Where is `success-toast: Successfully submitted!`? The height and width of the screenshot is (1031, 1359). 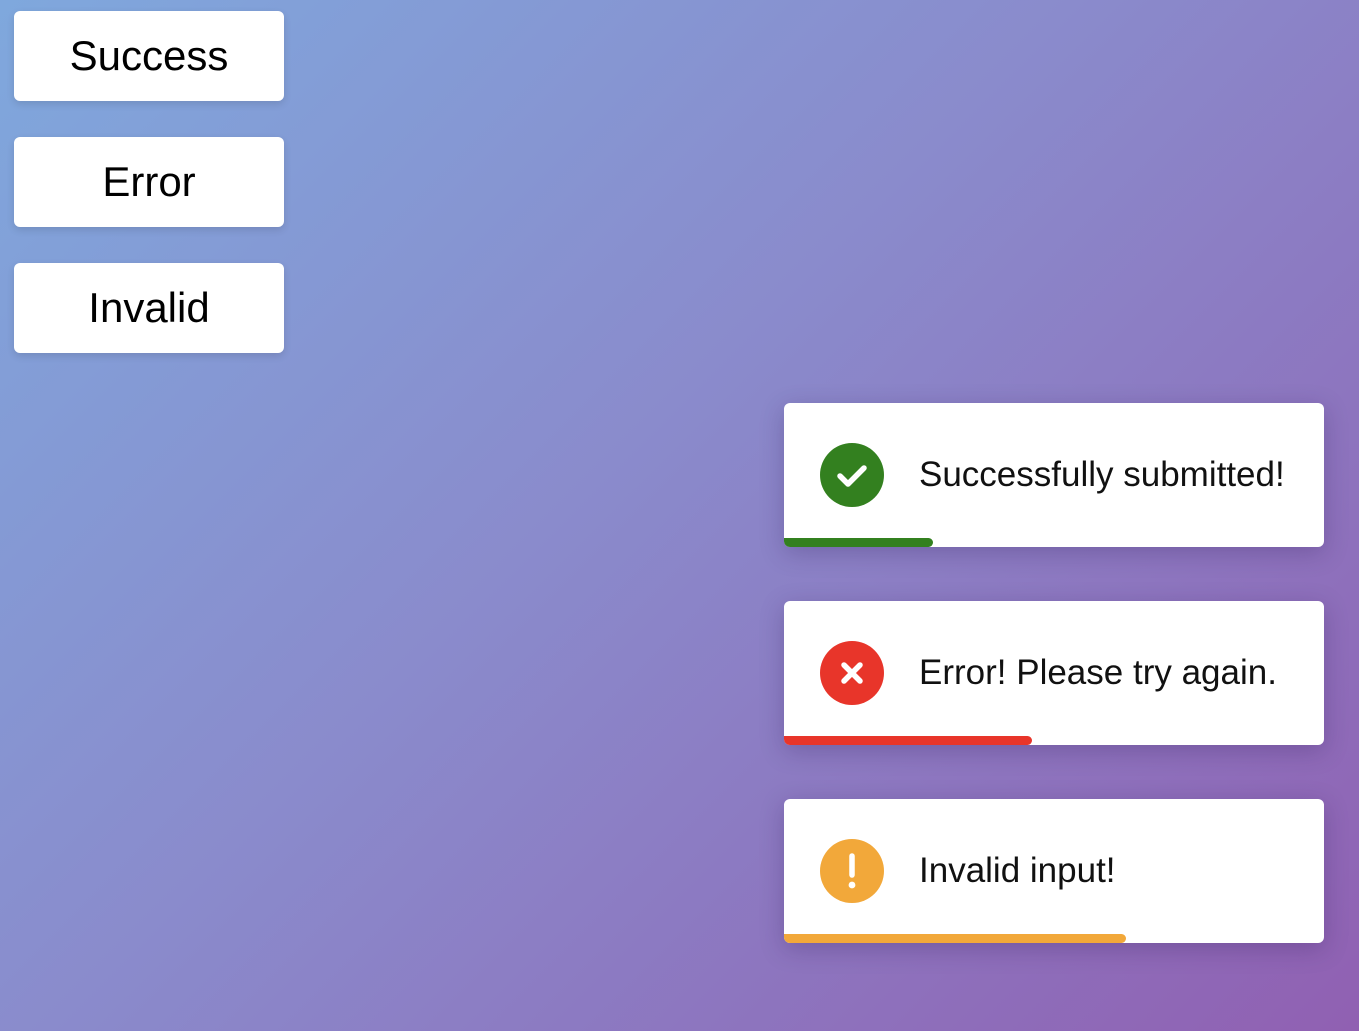
success-toast: Successfully submitted! is located at coordinates (1054, 475).